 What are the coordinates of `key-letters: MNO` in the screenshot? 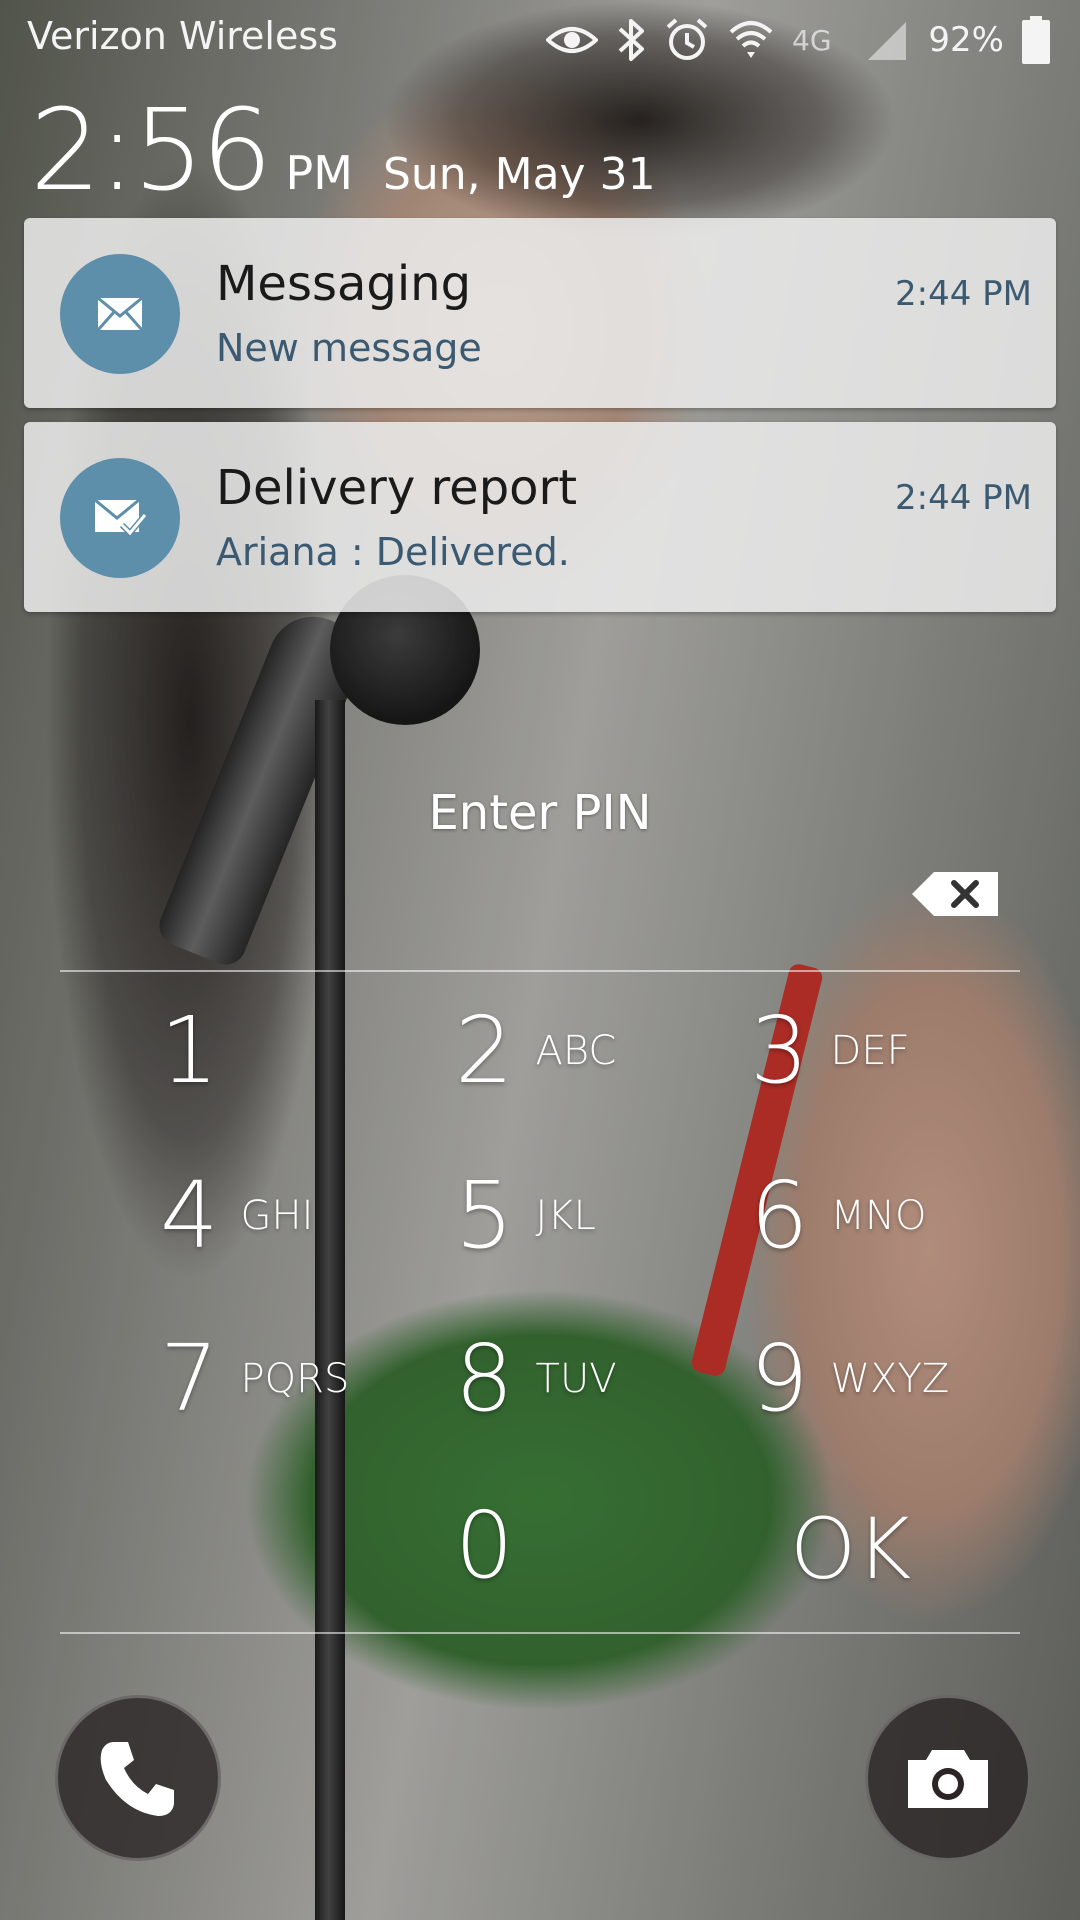 It's located at (878, 1216).